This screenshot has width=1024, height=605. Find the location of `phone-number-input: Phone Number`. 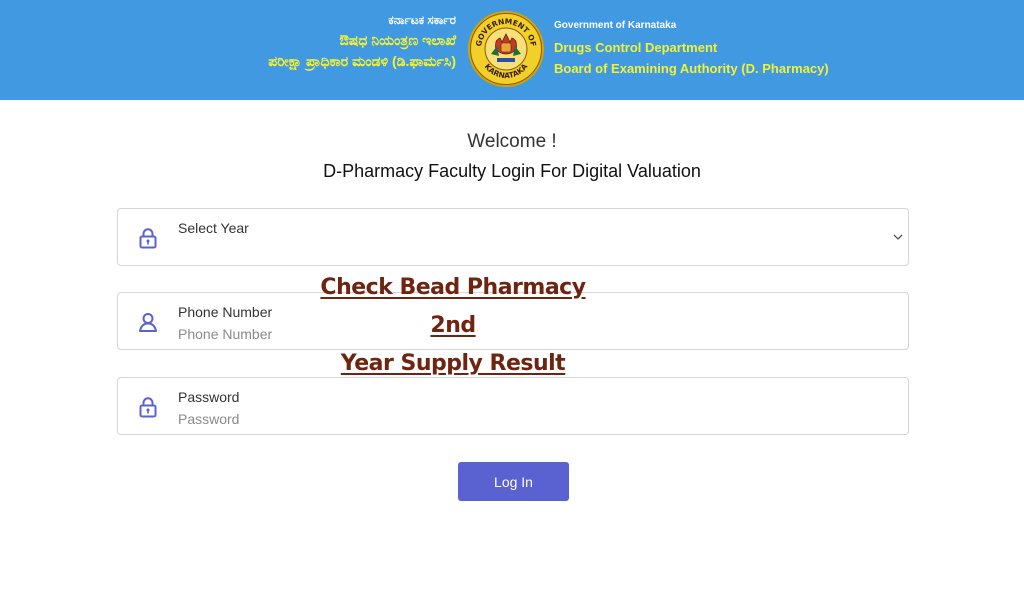

phone-number-input: Phone Number is located at coordinates (225, 334).